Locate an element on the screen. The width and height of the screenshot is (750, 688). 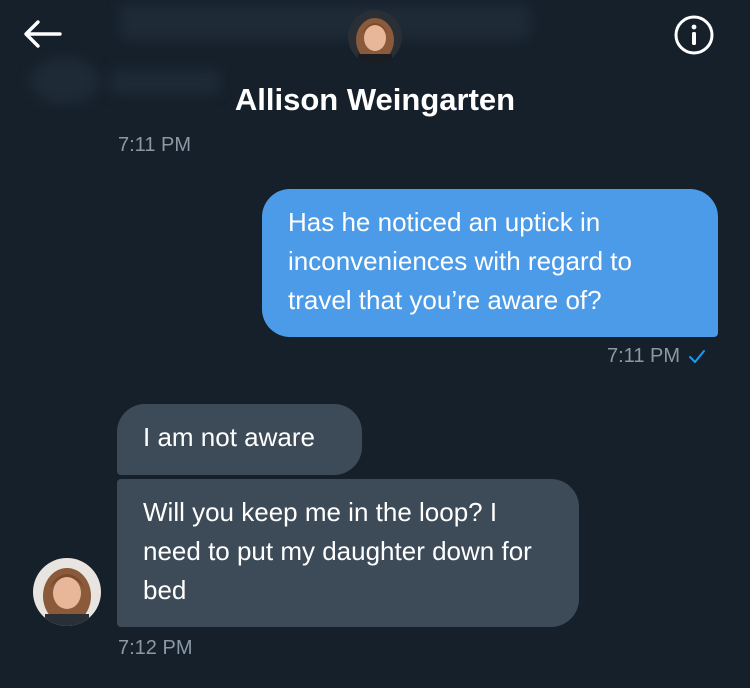
received-message-bubble: I am not aware is located at coordinates (239, 439).